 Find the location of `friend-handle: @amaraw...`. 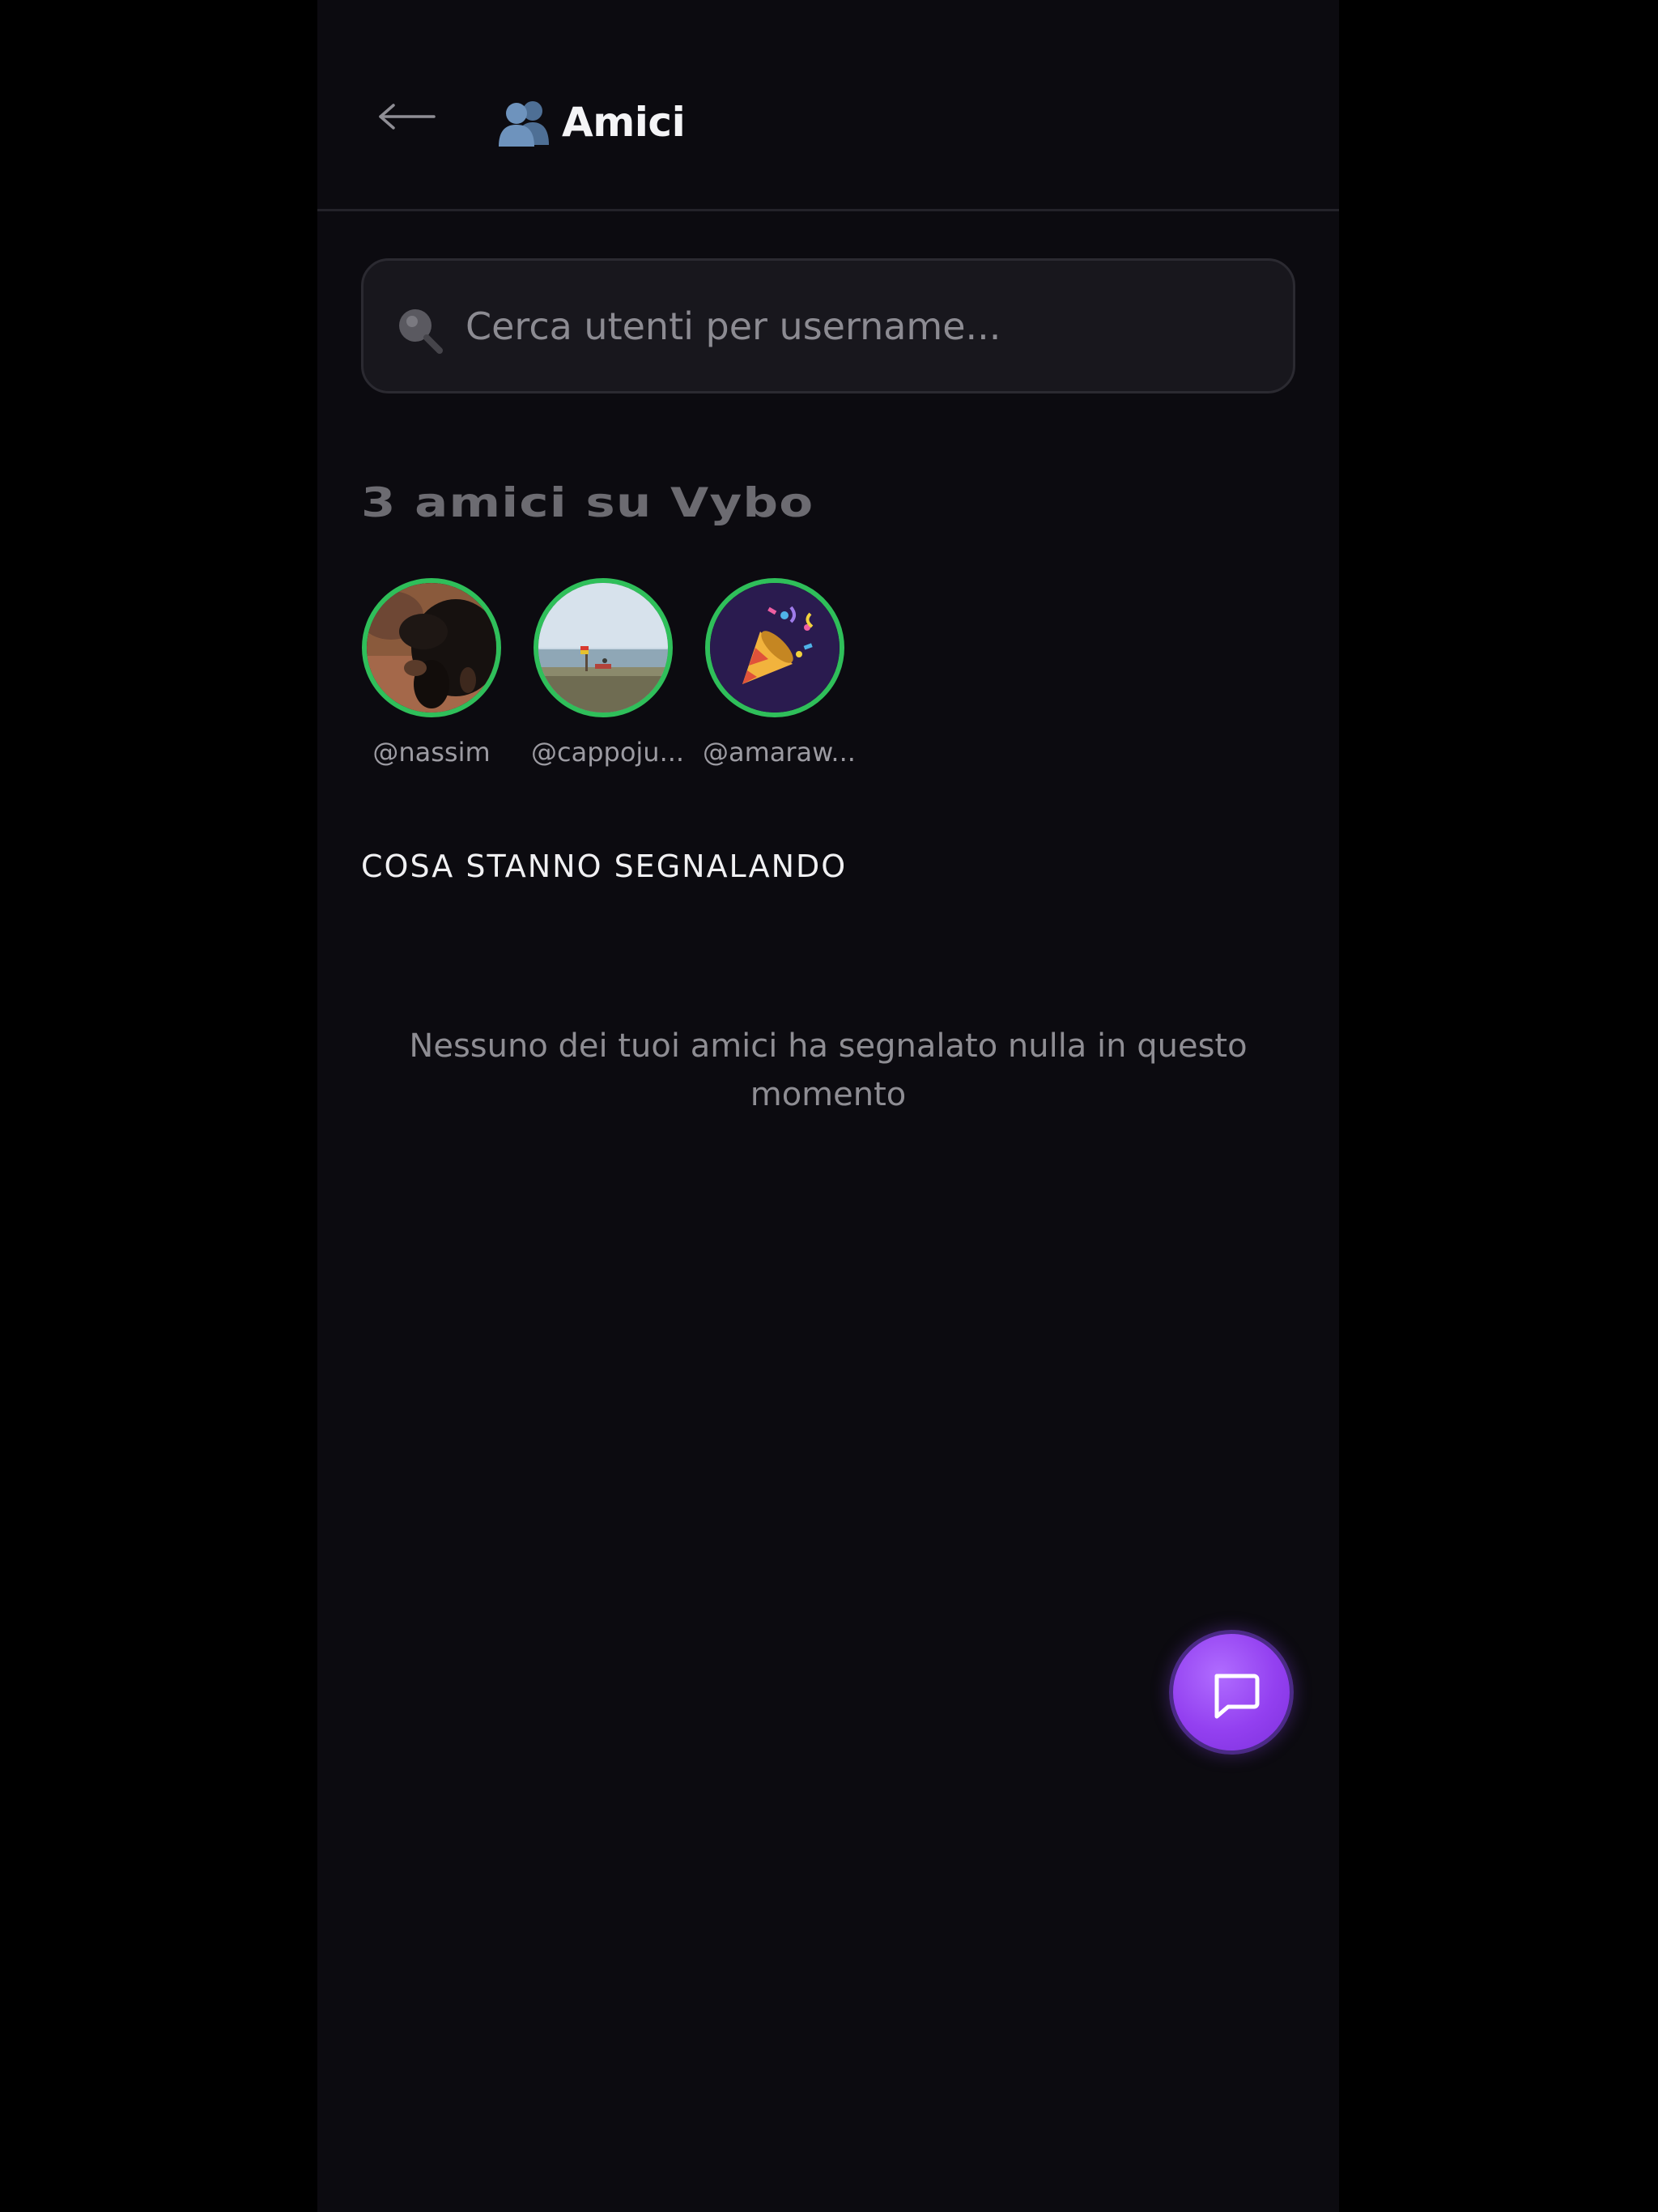

friend-handle: @amaraw... is located at coordinates (779, 753).